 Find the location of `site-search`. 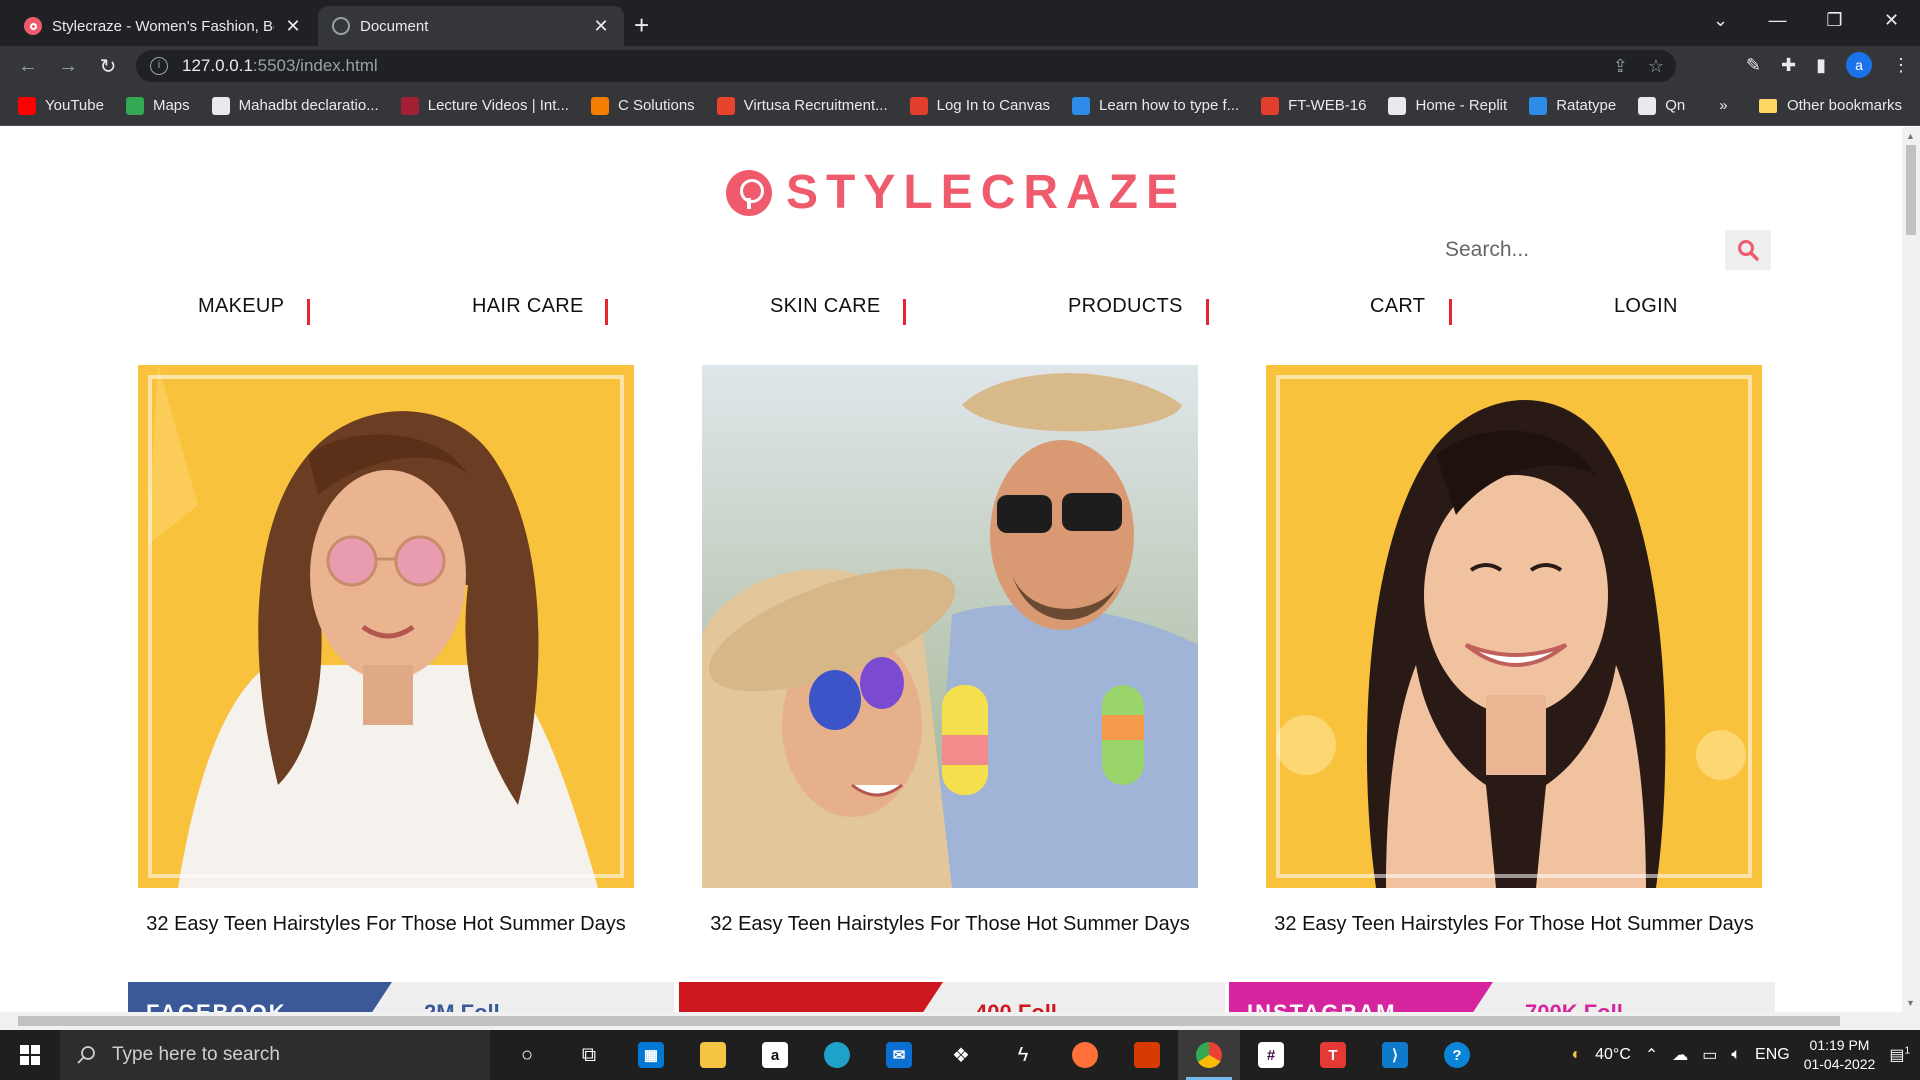

site-search is located at coordinates (1608, 250).